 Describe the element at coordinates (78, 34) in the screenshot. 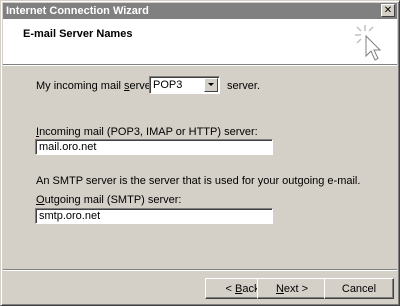

I see `page-title: E-mail Server Names` at that location.